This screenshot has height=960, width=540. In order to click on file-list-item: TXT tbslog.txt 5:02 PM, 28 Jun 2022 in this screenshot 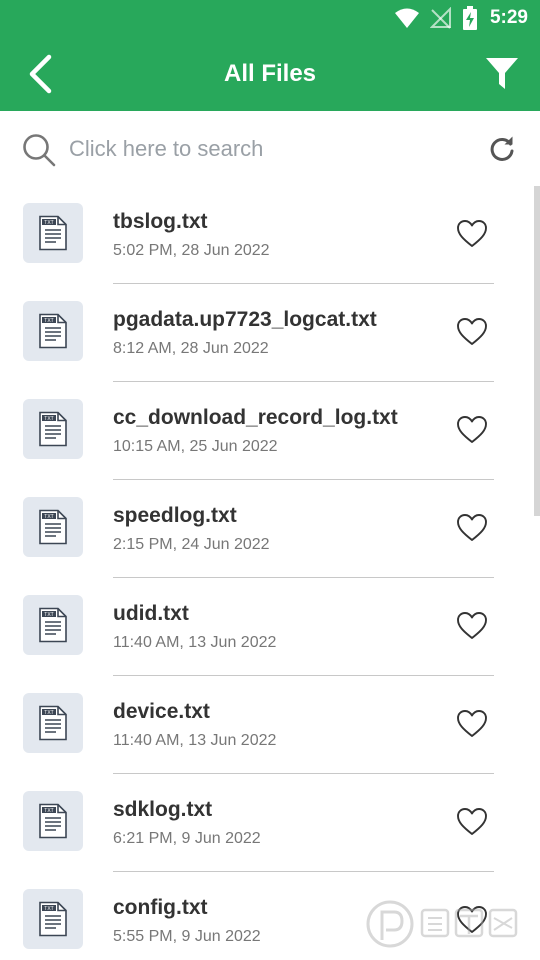, I will do `click(270, 235)`.